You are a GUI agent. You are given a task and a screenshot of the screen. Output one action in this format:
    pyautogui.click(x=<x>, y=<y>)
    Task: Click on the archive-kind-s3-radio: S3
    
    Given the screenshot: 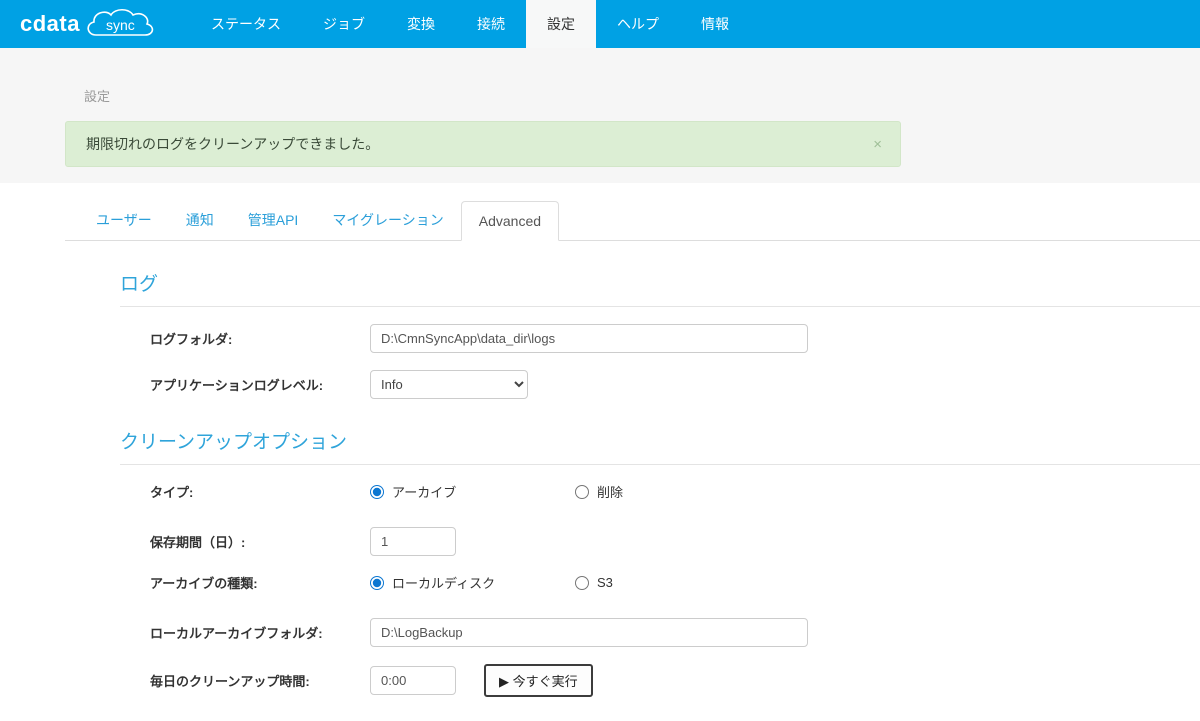 What is the action you would take?
    pyautogui.click(x=594, y=582)
    